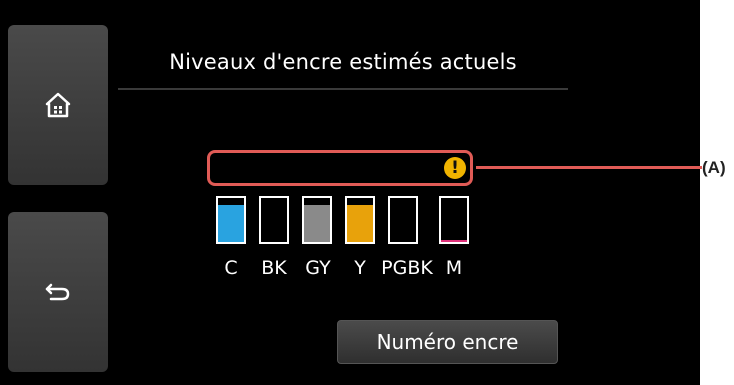 The width and height of the screenshot is (734, 385). I want to click on ink-label-c: C, so click(231, 268).